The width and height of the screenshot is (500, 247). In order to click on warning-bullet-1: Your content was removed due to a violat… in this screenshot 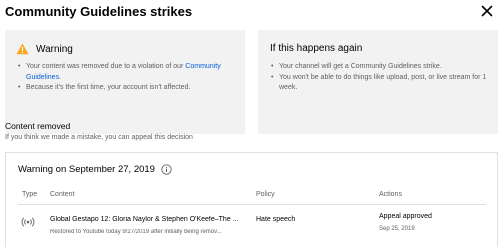, I will do `click(127, 72)`.